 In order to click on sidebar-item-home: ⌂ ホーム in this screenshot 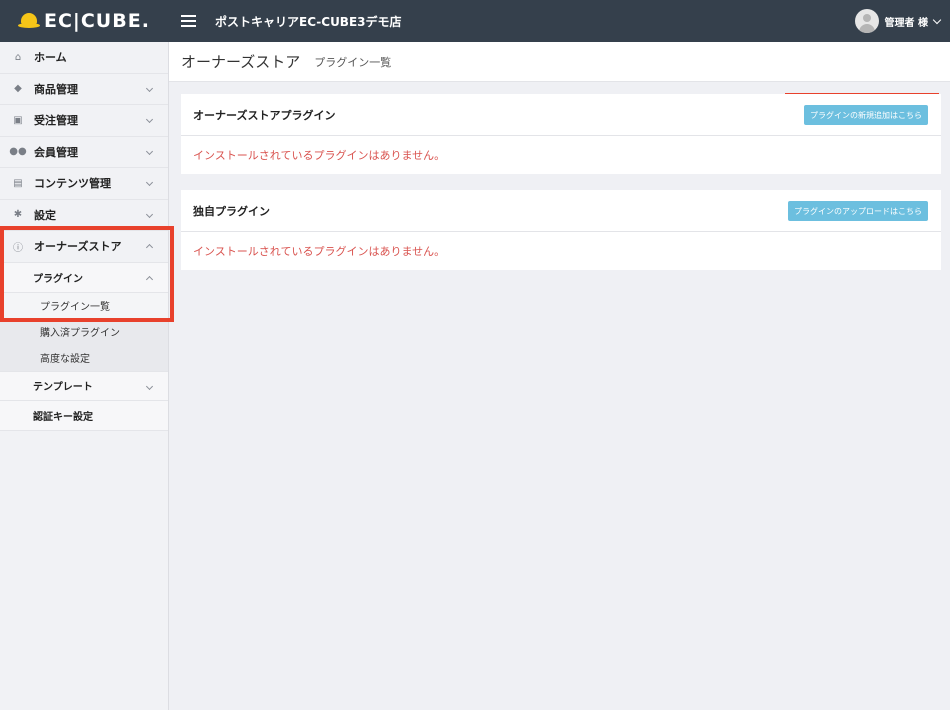, I will do `click(84, 58)`.